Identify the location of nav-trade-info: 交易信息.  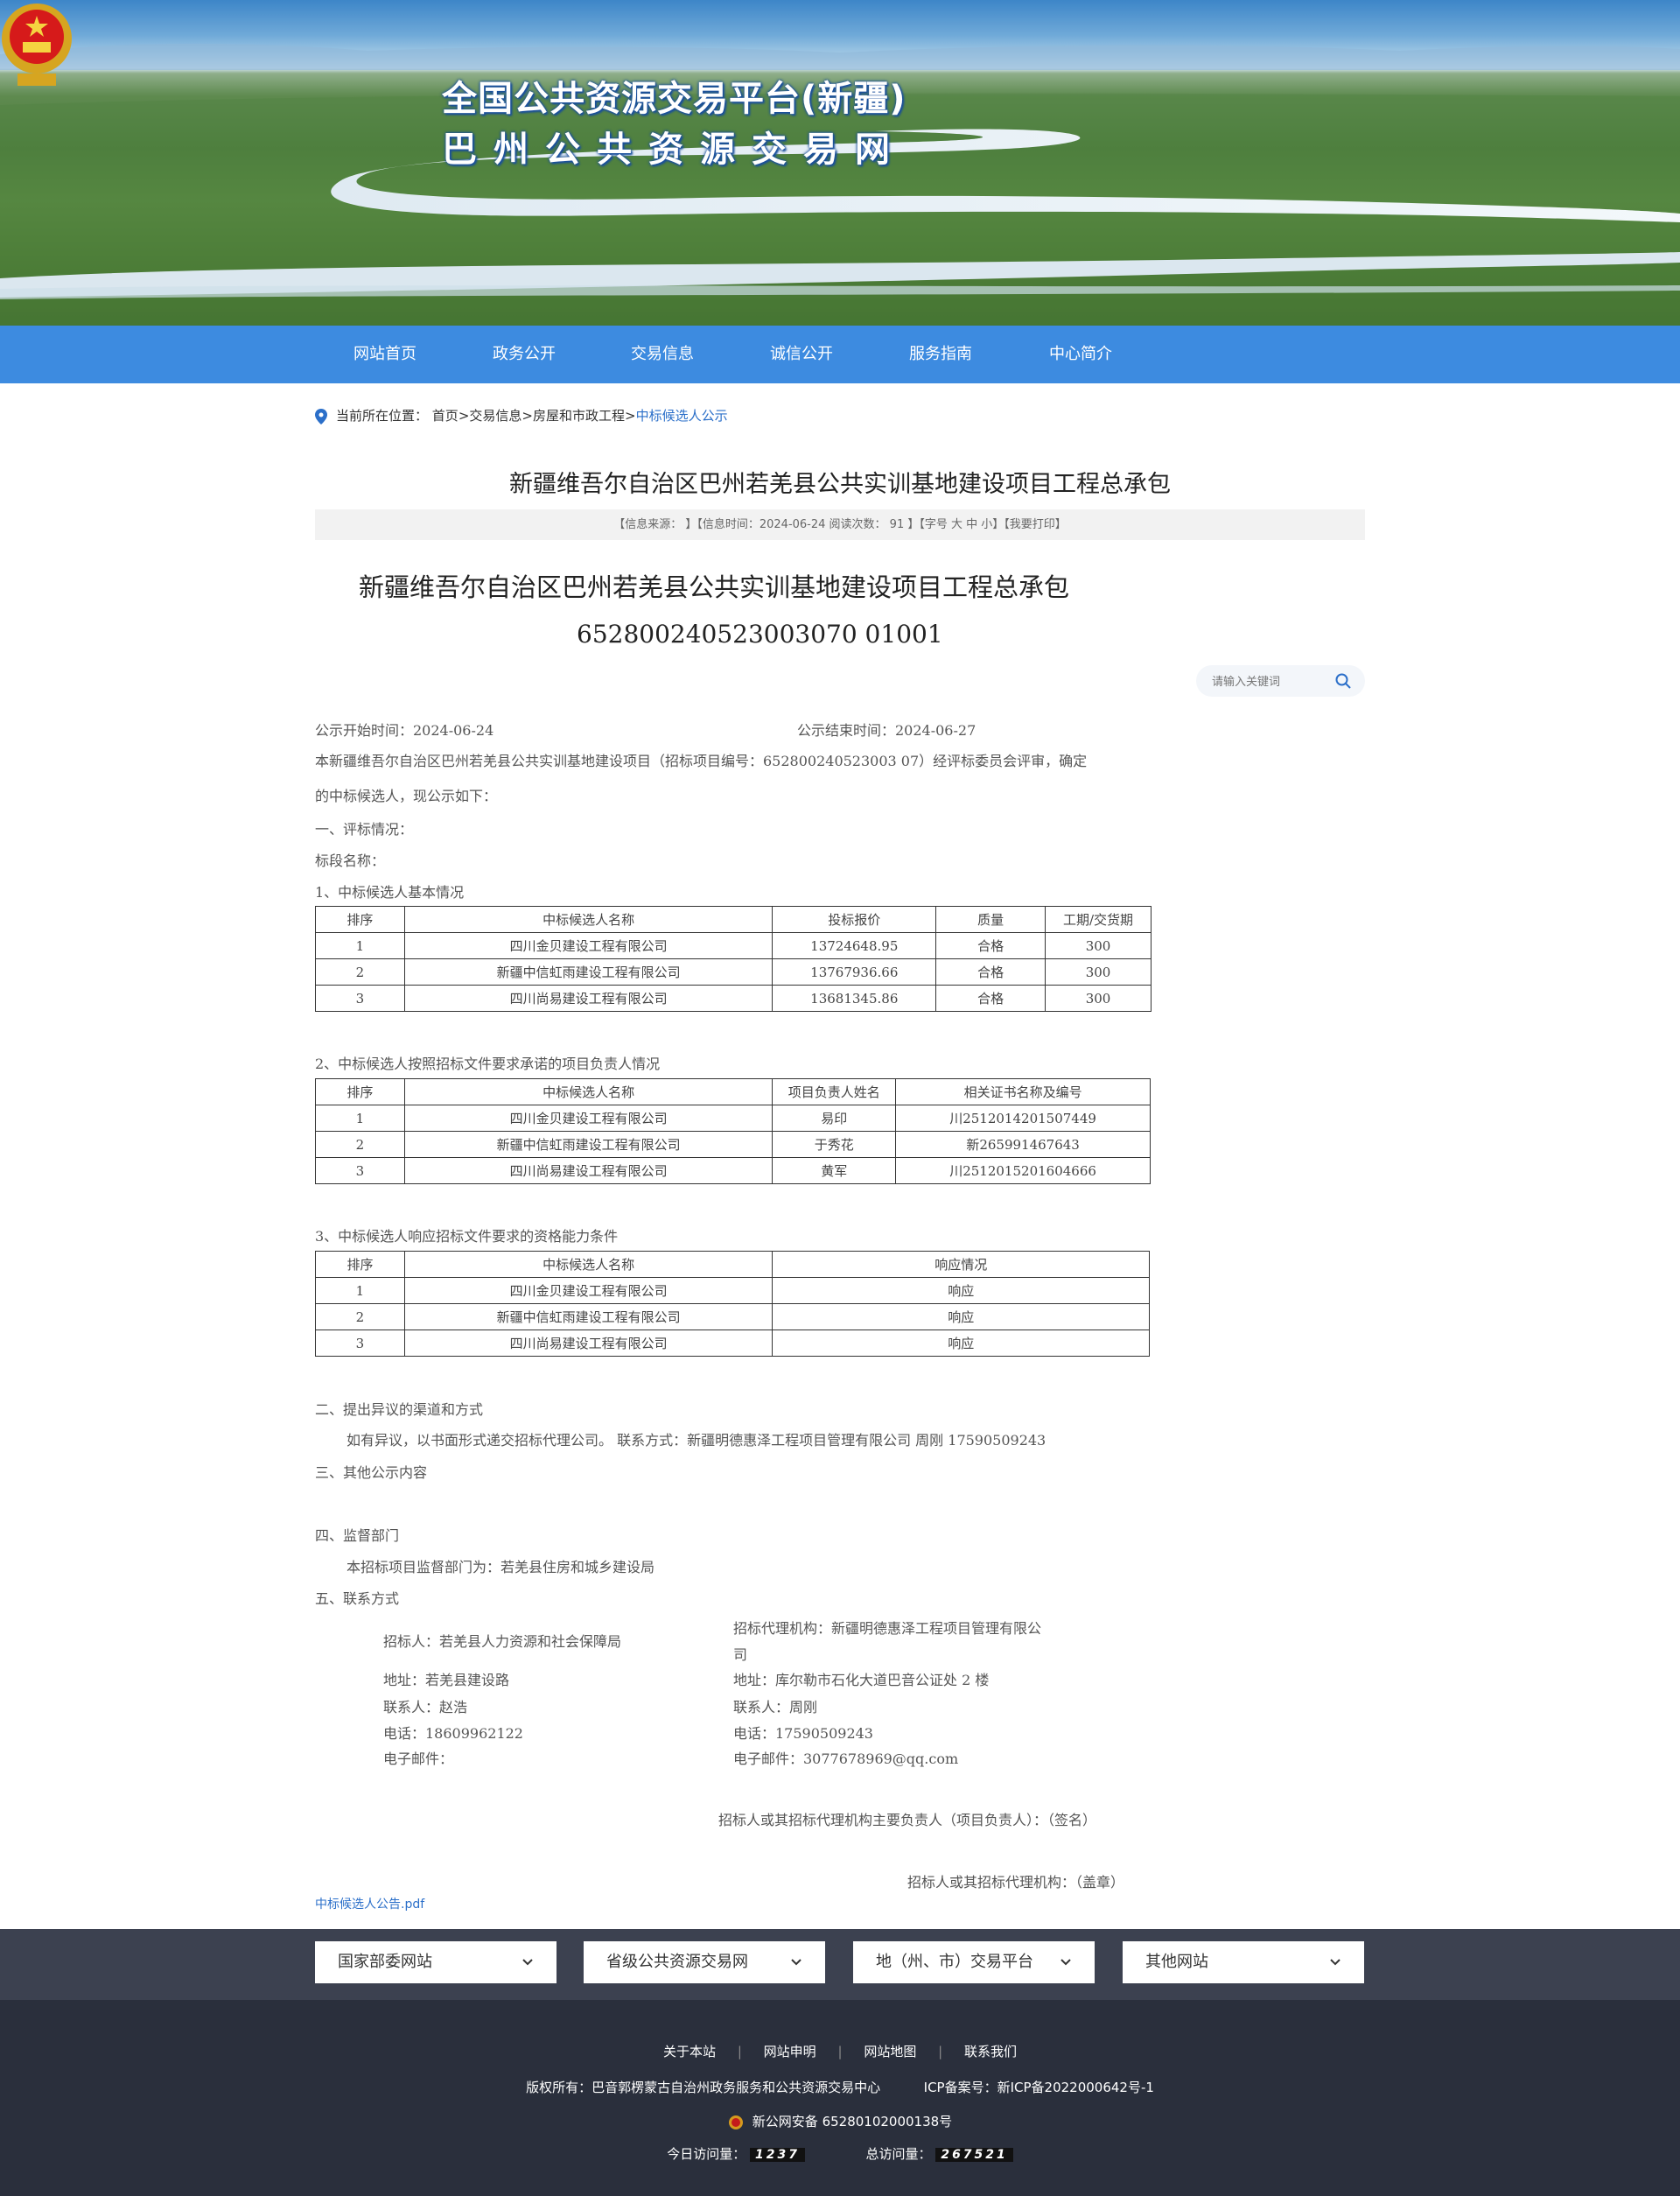
(662, 354).